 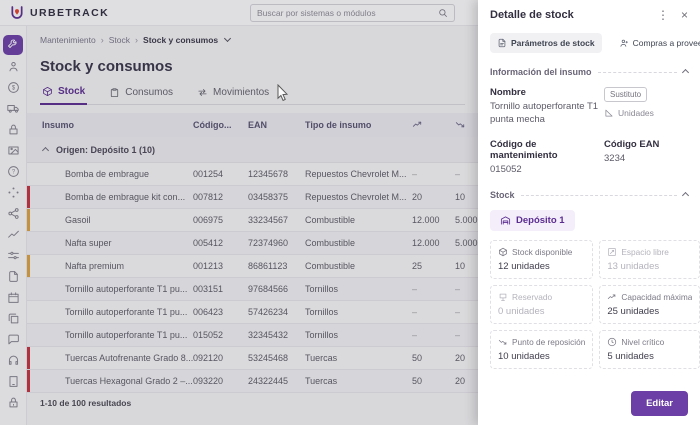 What do you see at coordinates (589, 403) in the screenshot?
I see `panel-footer: Editar` at bounding box center [589, 403].